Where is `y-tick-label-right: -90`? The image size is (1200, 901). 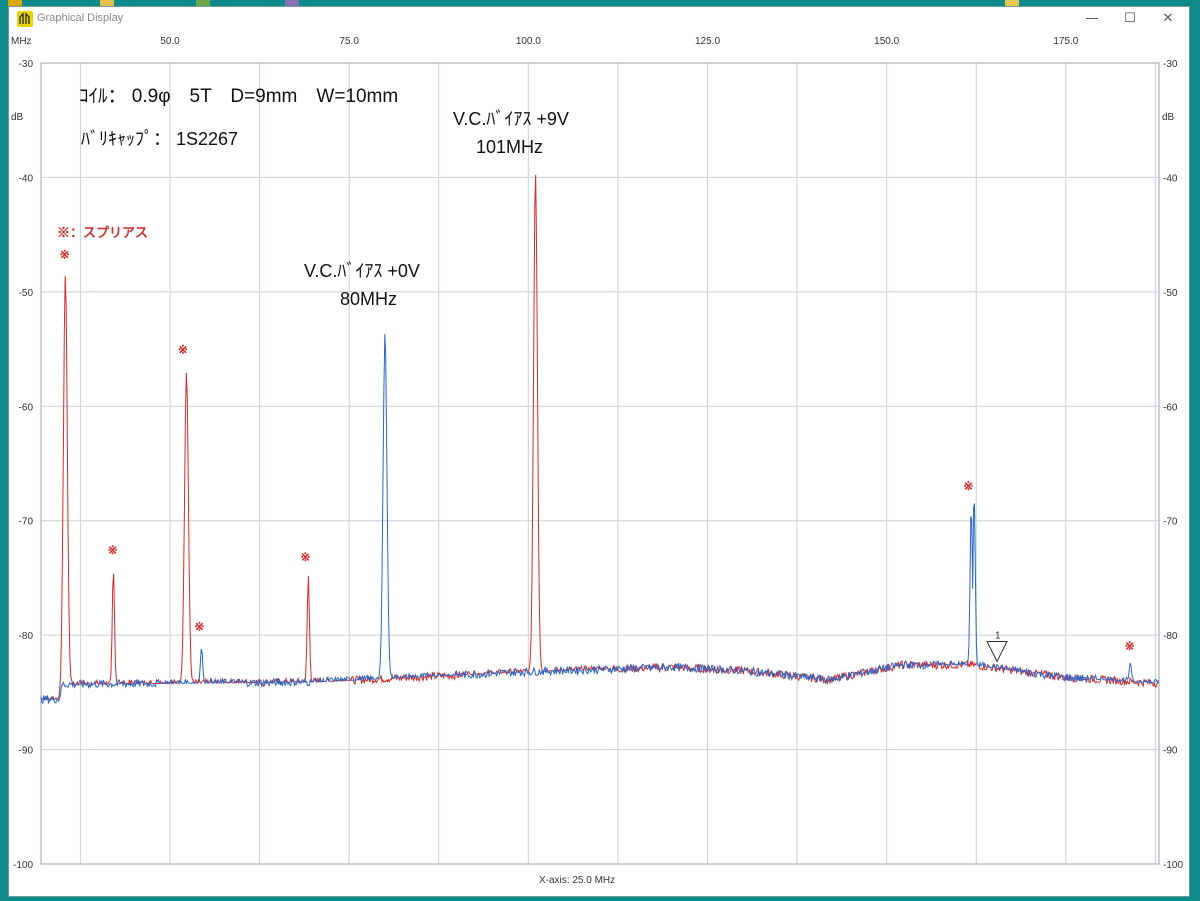 y-tick-label-right: -90 is located at coordinates (1170, 751).